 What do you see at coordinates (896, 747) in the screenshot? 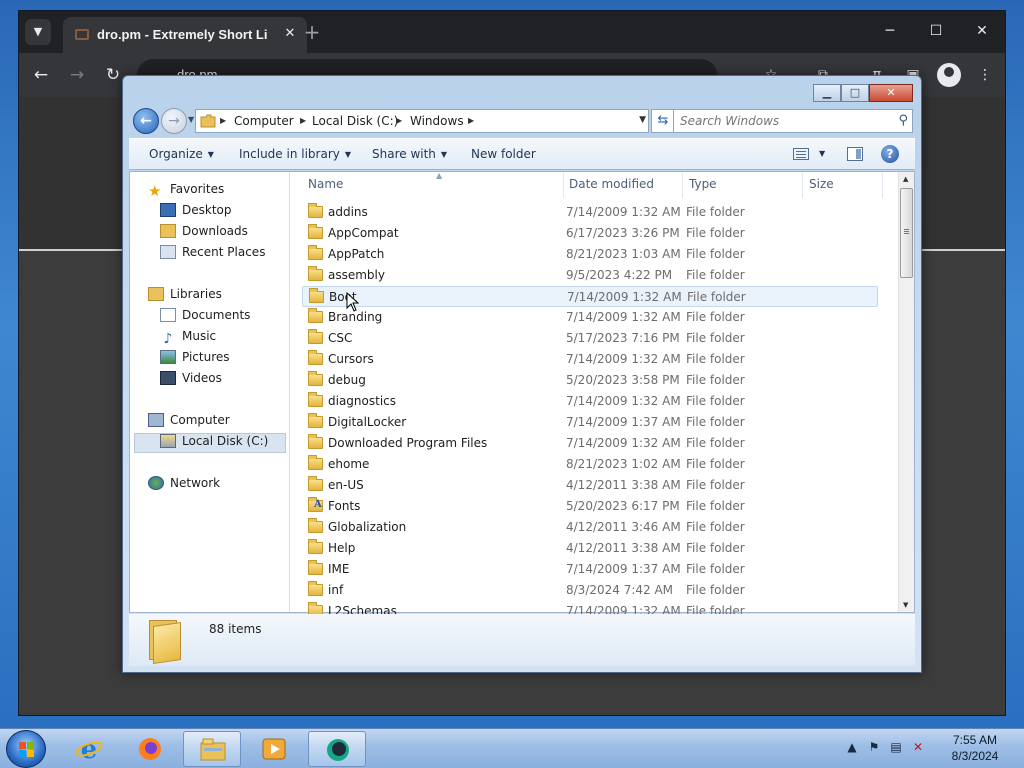
I see `network-status-icon: ▤` at bounding box center [896, 747].